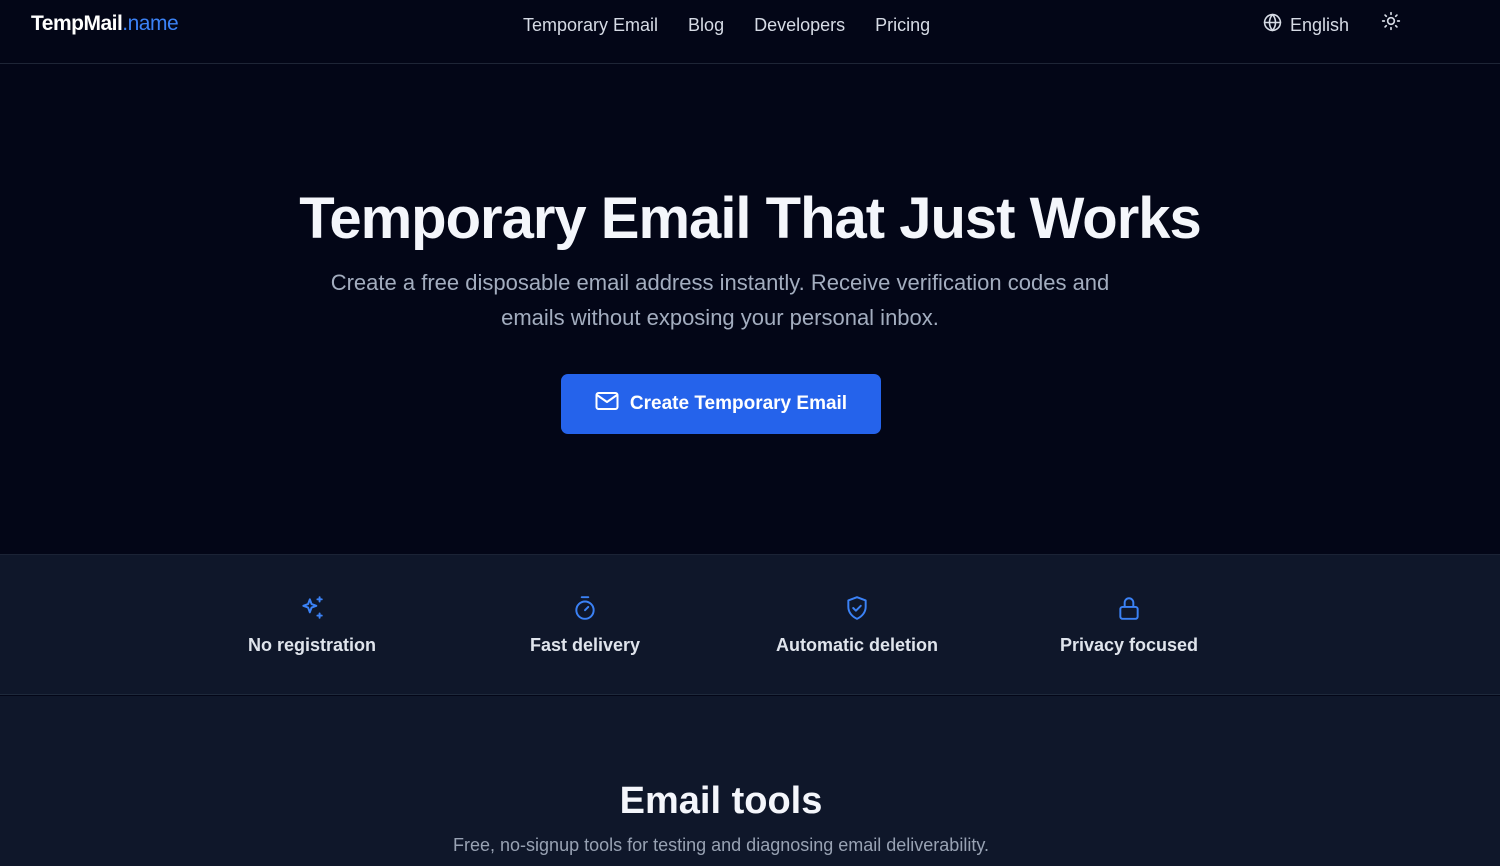 The image size is (1500, 866). What do you see at coordinates (590, 25) in the screenshot?
I see `nav-temporary-email: Temporary Email` at bounding box center [590, 25].